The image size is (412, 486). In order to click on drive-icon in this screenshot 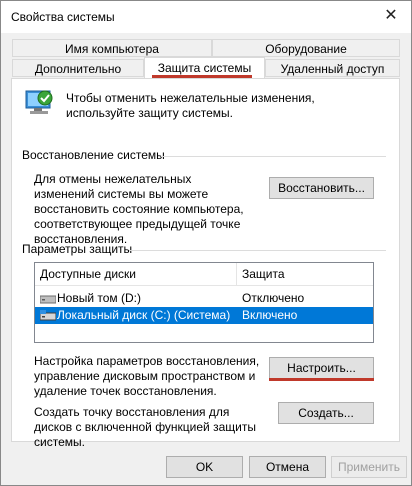, I will do `click(48, 299)`.